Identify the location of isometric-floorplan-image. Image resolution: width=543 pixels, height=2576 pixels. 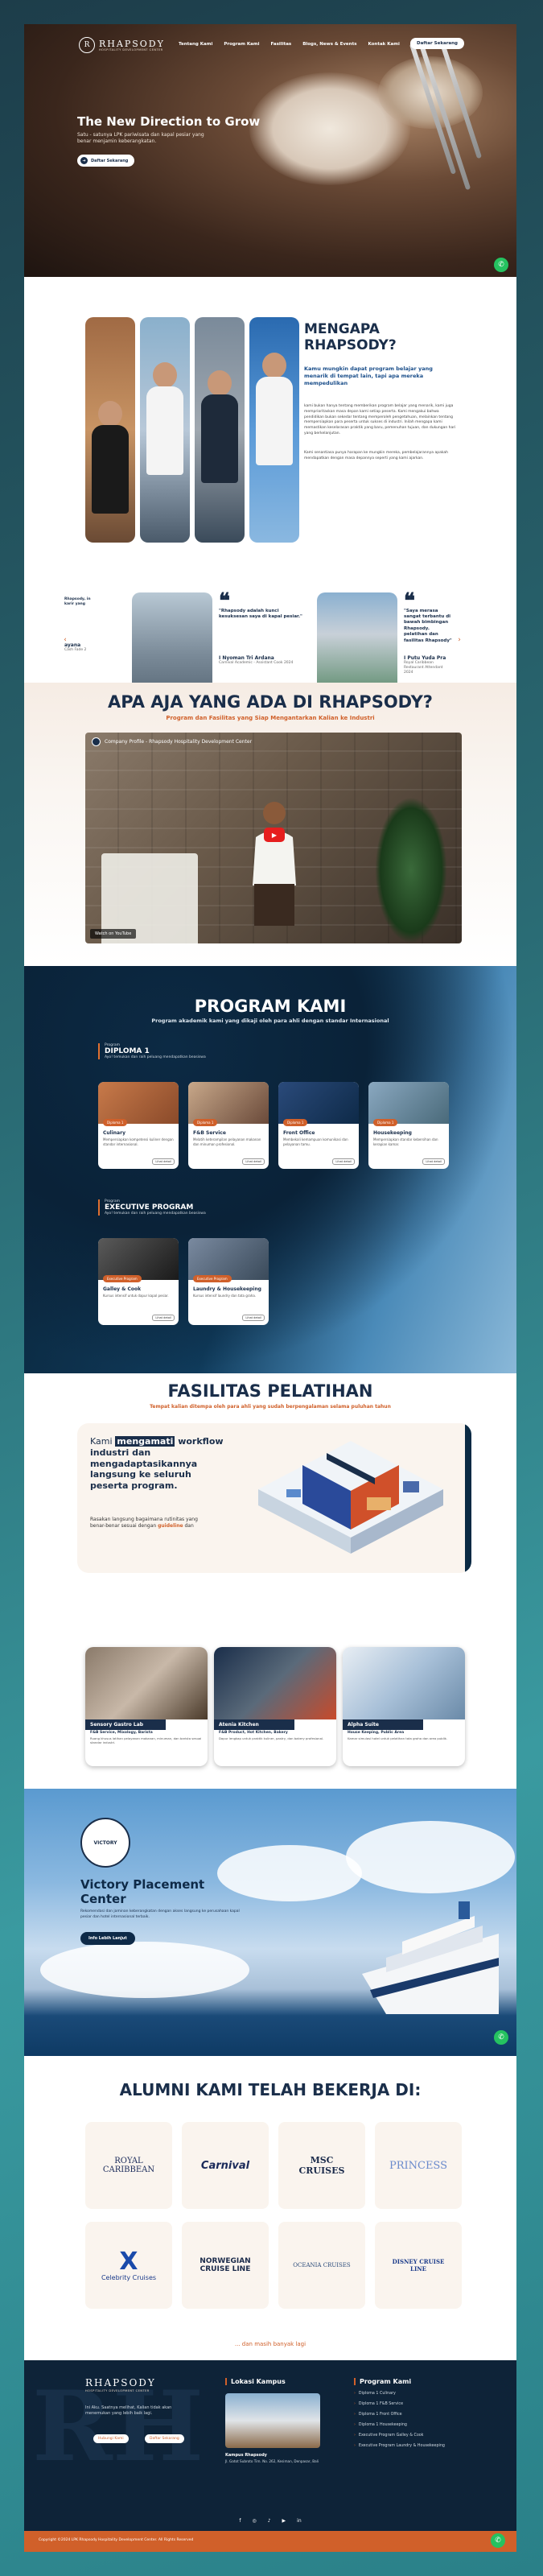
(350, 1497).